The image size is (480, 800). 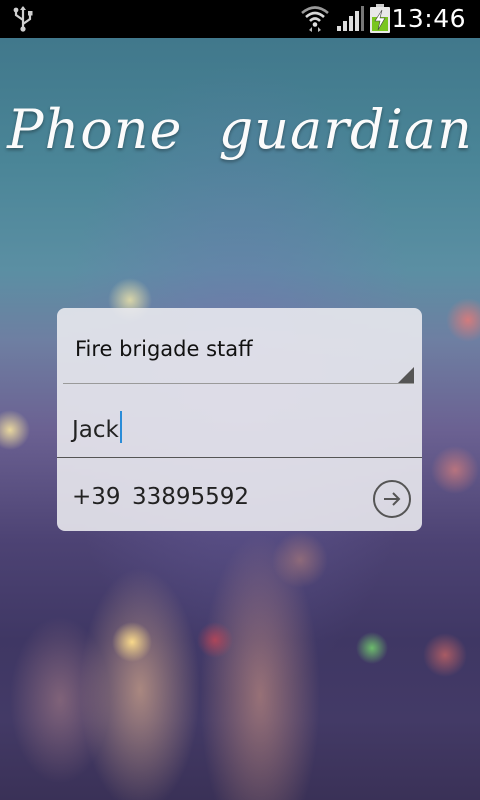 I want to click on category-dropdown: Fire brigade staff, so click(x=238, y=346).